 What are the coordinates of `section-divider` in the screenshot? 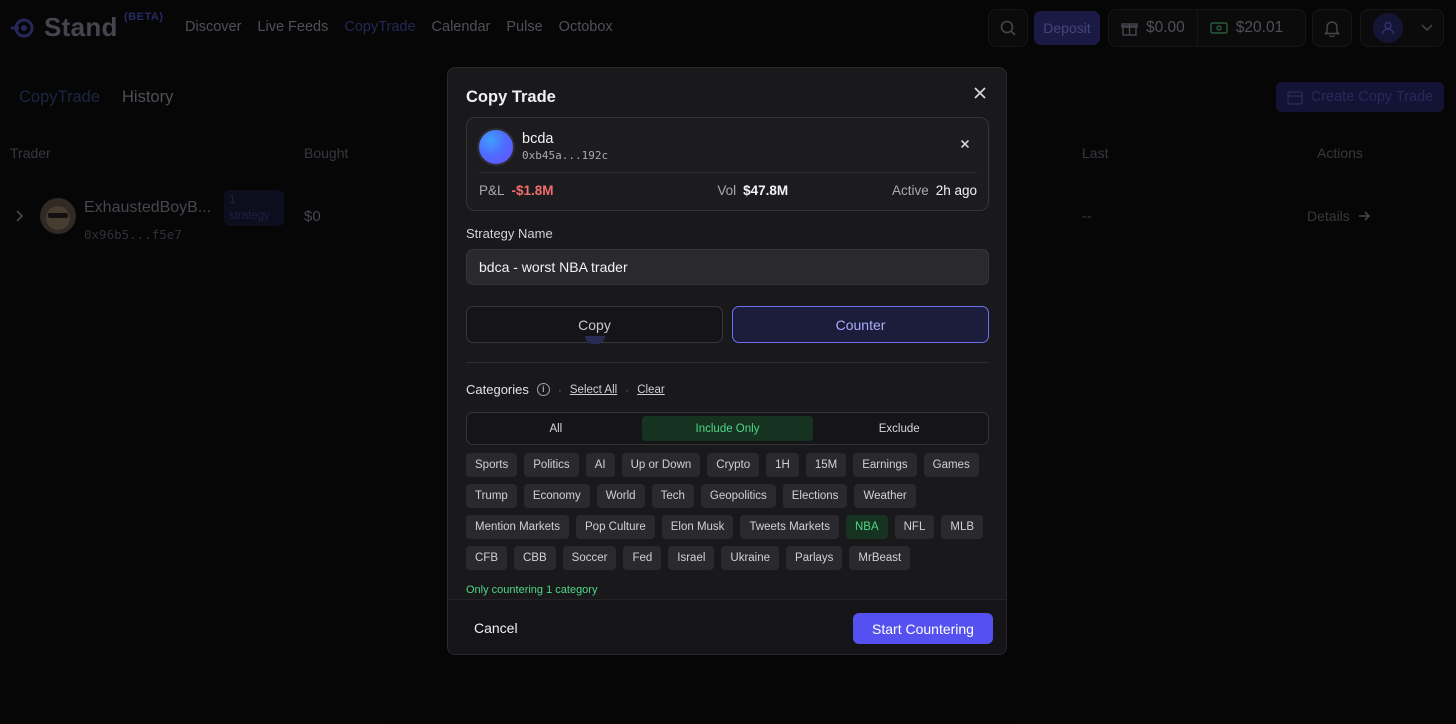 It's located at (727, 362).